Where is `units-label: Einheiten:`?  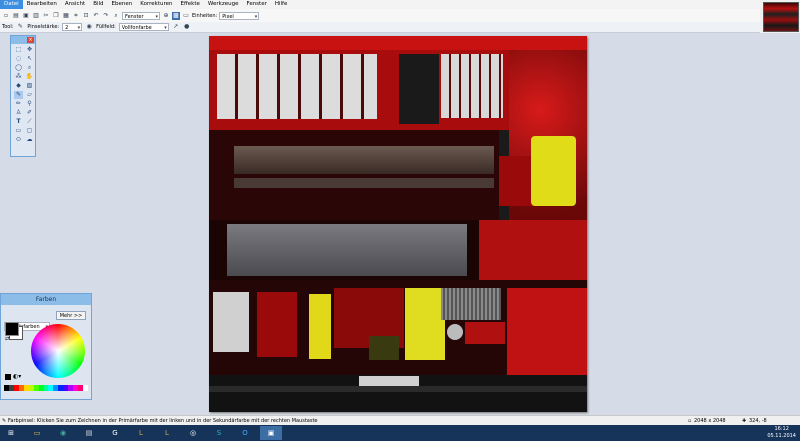 units-label: Einheiten: is located at coordinates (205, 15).